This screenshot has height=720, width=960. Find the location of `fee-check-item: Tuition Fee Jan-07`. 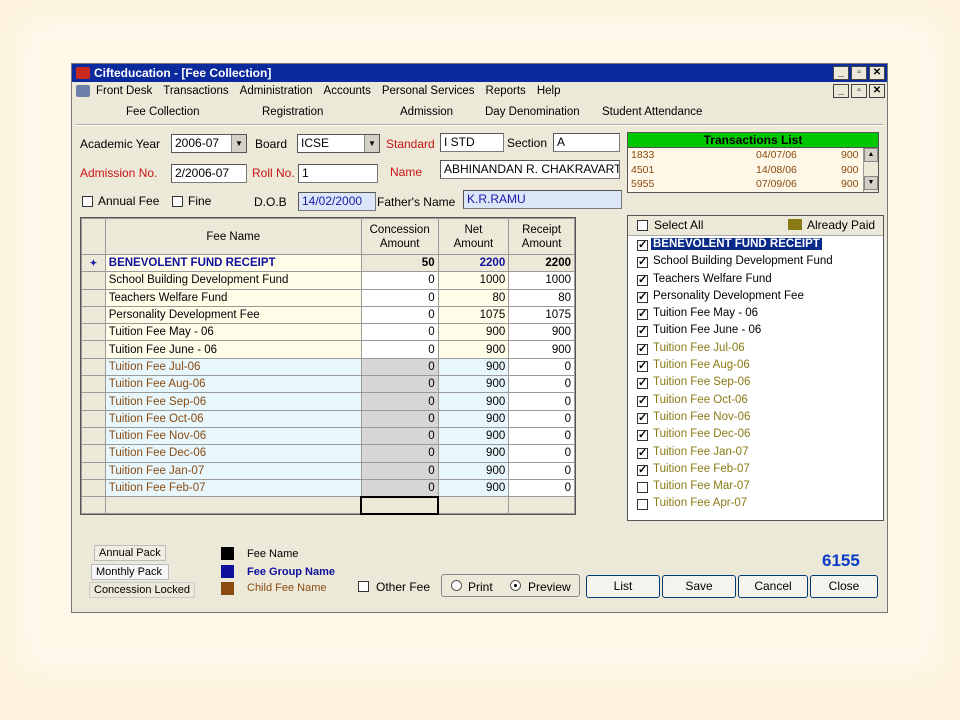

fee-check-item: Tuition Fee Jan-07 is located at coordinates (755, 453).